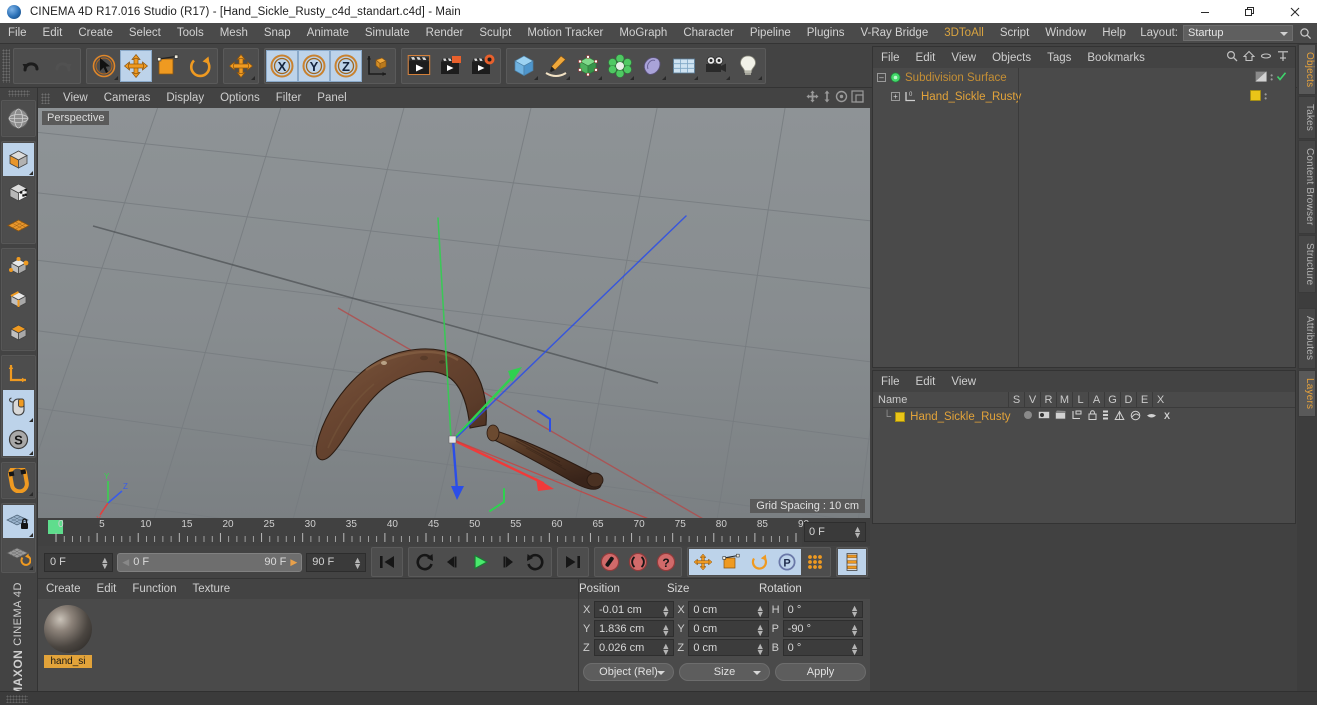 The image size is (1317, 705). I want to click on add-cube-button, so click(524, 65).